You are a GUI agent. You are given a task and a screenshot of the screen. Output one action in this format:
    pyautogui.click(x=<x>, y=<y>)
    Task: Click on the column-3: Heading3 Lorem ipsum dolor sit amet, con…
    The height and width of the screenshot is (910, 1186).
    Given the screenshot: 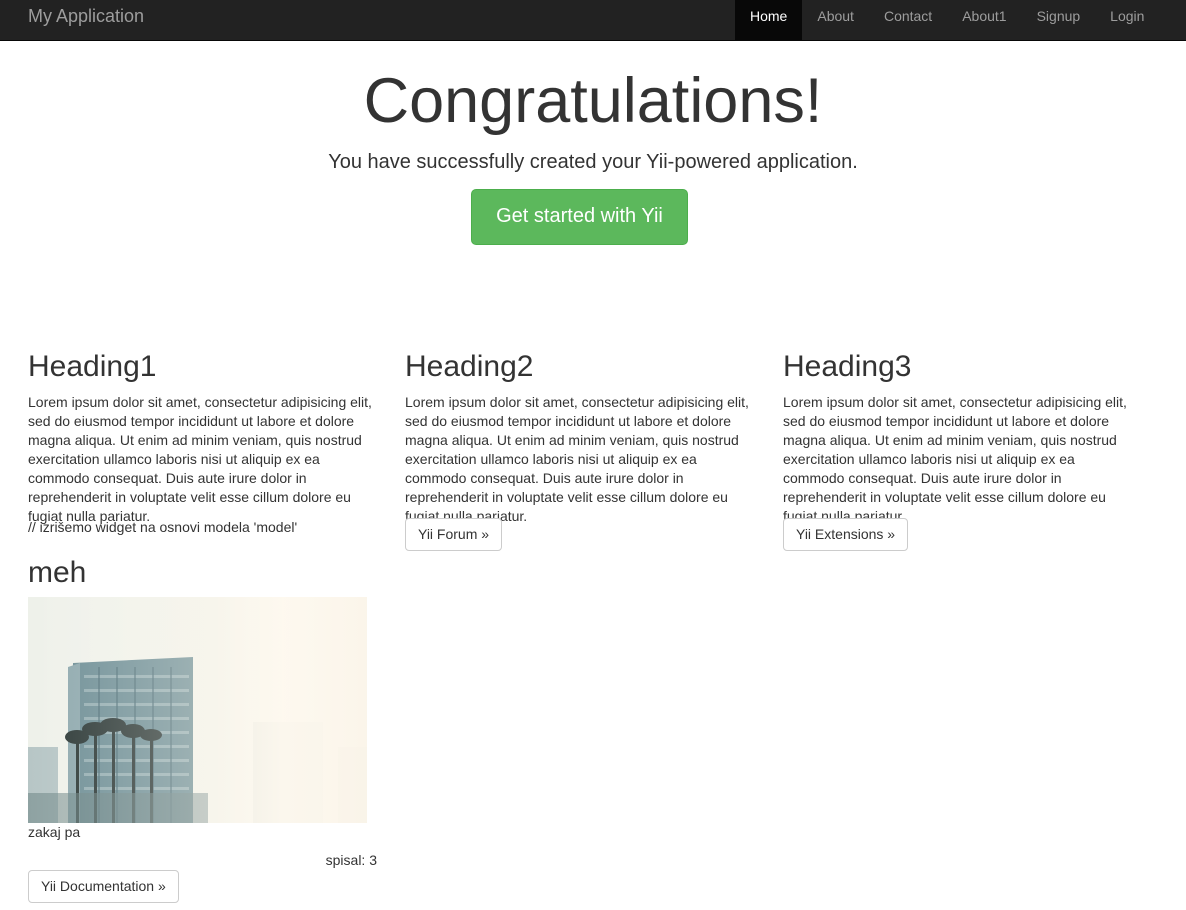 What is the action you would take?
    pyautogui.click(x=958, y=438)
    